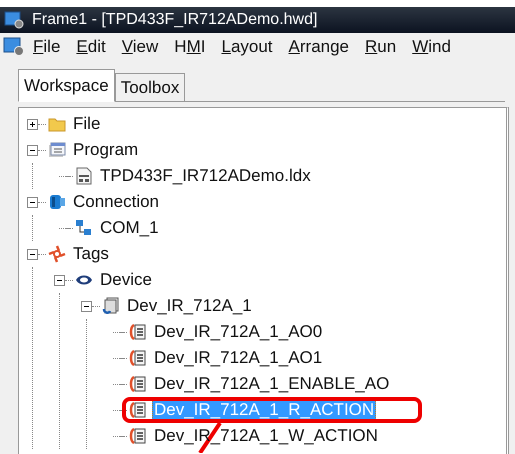  What do you see at coordinates (129, 228) in the screenshot?
I see `tree-item: COM_1` at bounding box center [129, 228].